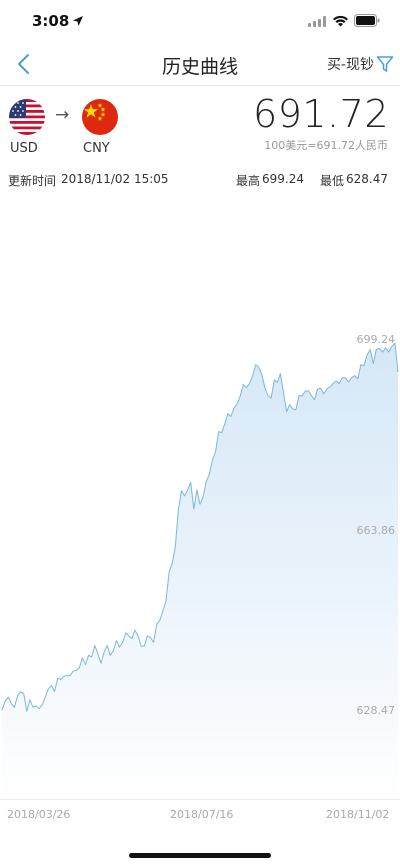 This screenshot has height=866, width=400. I want to click on filter-label: 买-现钞, so click(350, 65).